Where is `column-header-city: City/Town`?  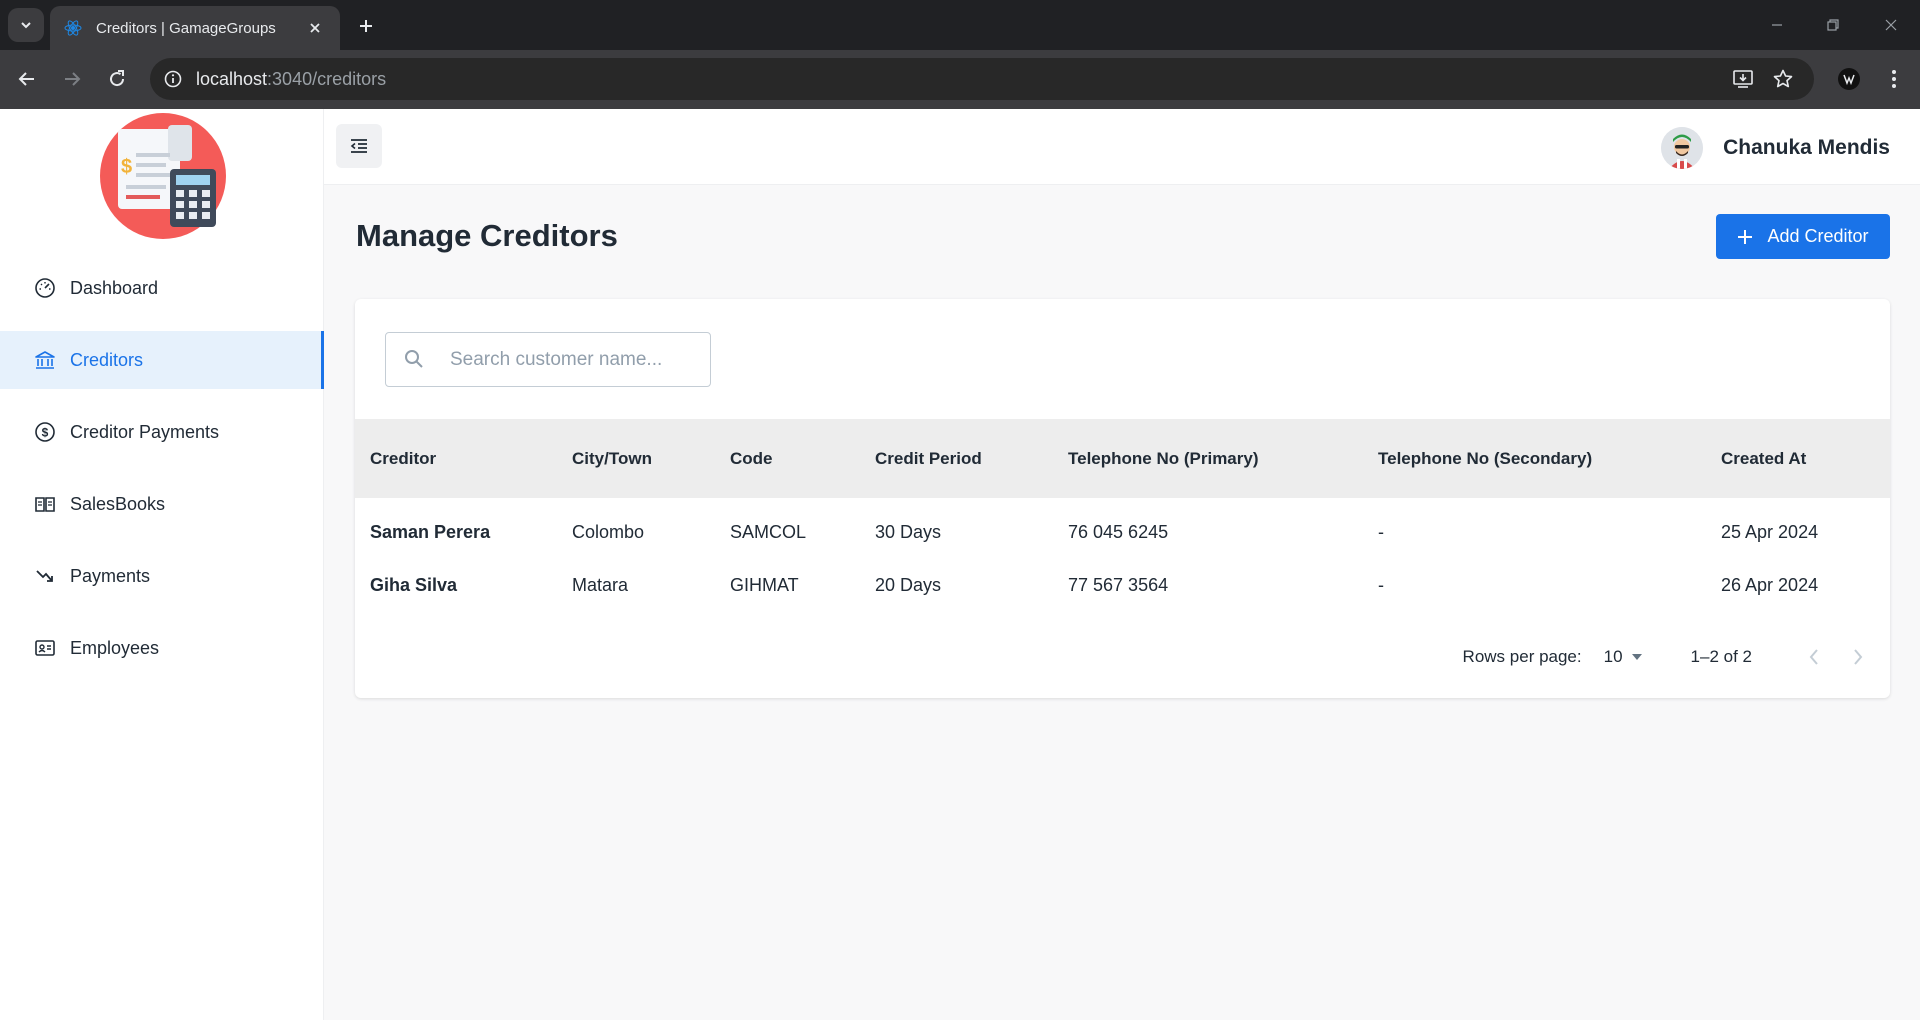 column-header-city: City/Town is located at coordinates (612, 458).